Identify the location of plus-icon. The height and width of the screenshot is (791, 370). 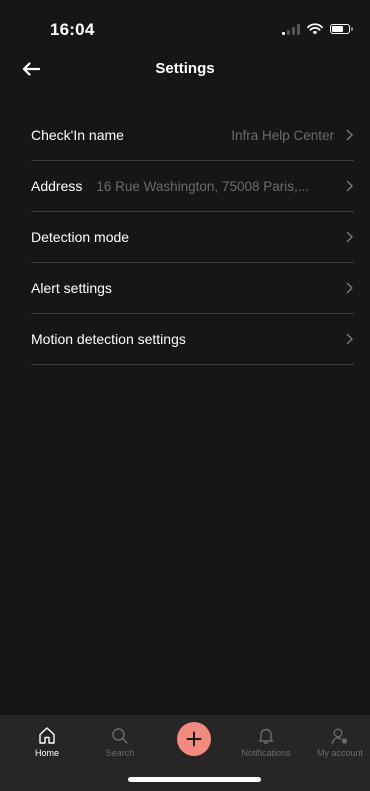
(194, 739).